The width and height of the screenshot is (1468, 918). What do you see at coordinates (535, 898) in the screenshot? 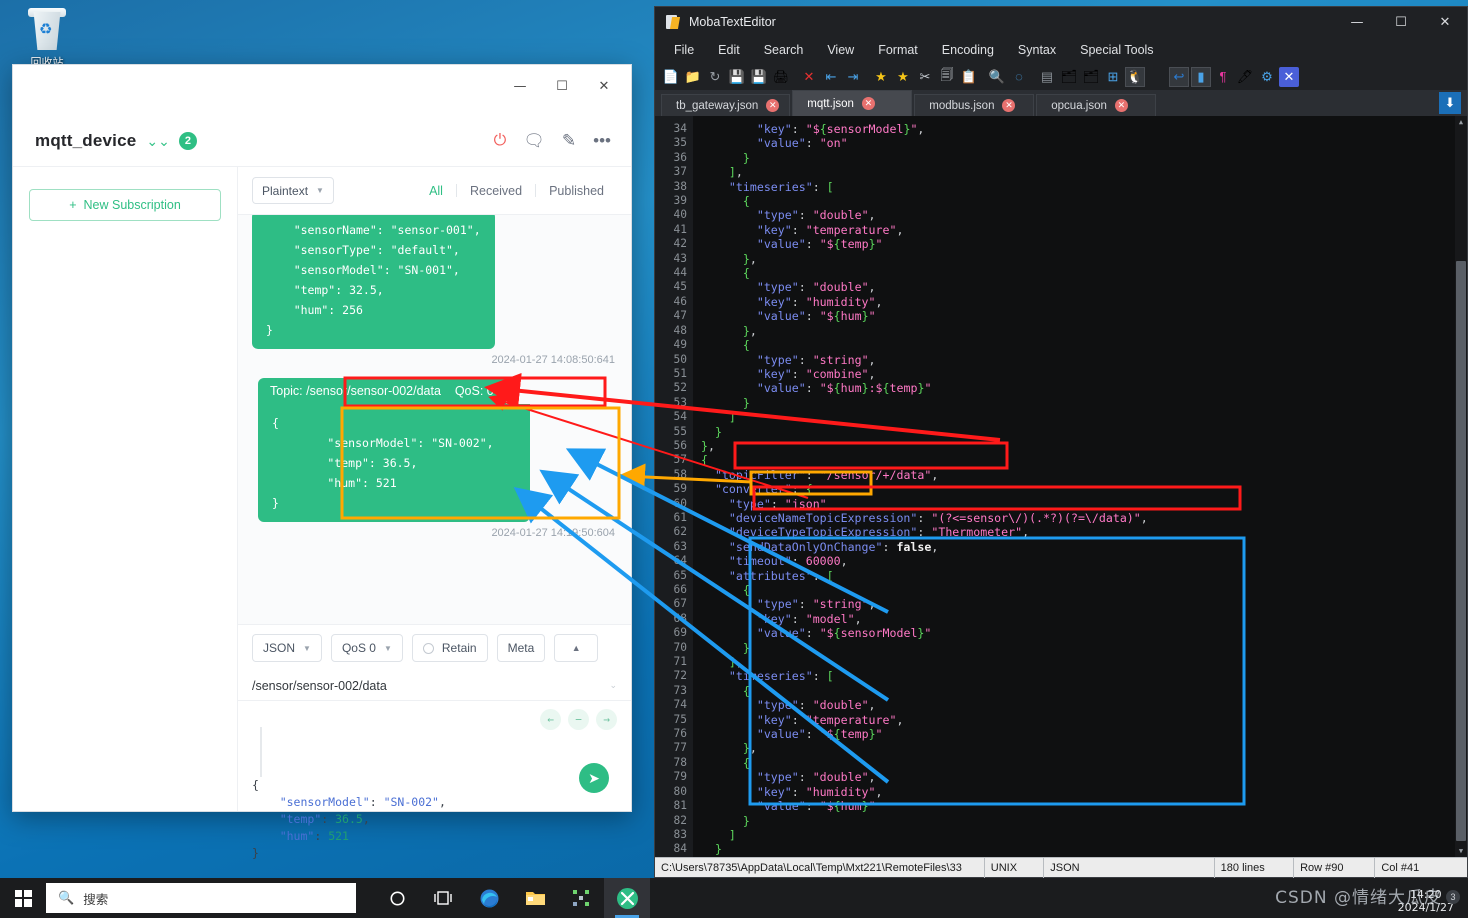
I see `file-explorer-icon` at bounding box center [535, 898].